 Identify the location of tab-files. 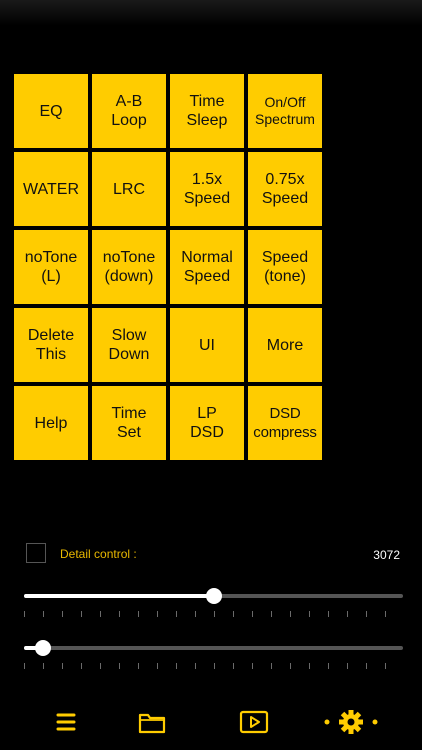
(152, 722).